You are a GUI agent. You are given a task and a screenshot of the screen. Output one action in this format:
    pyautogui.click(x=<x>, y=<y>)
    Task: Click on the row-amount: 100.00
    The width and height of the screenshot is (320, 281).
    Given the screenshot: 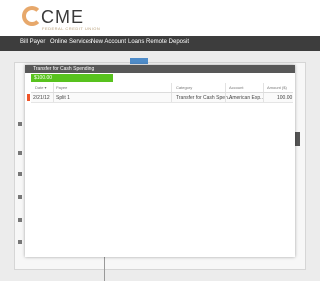 What is the action you would take?
    pyautogui.click(x=285, y=98)
    